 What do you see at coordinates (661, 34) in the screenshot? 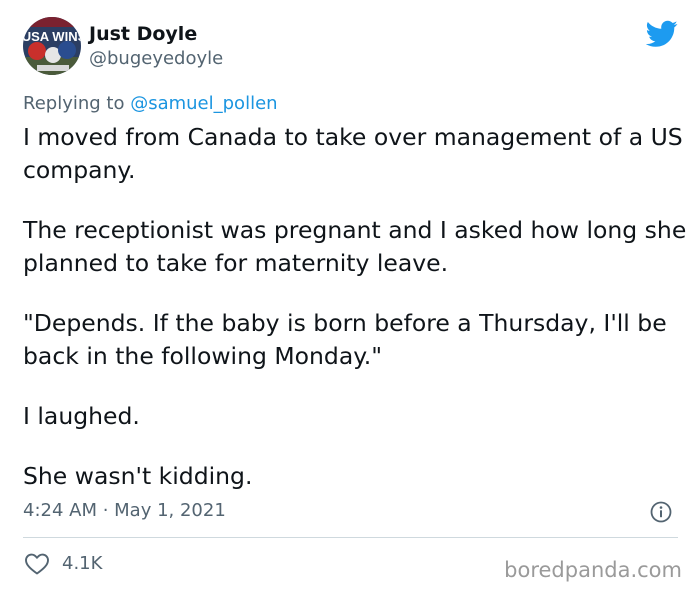
I see `twitter-bird-icon` at bounding box center [661, 34].